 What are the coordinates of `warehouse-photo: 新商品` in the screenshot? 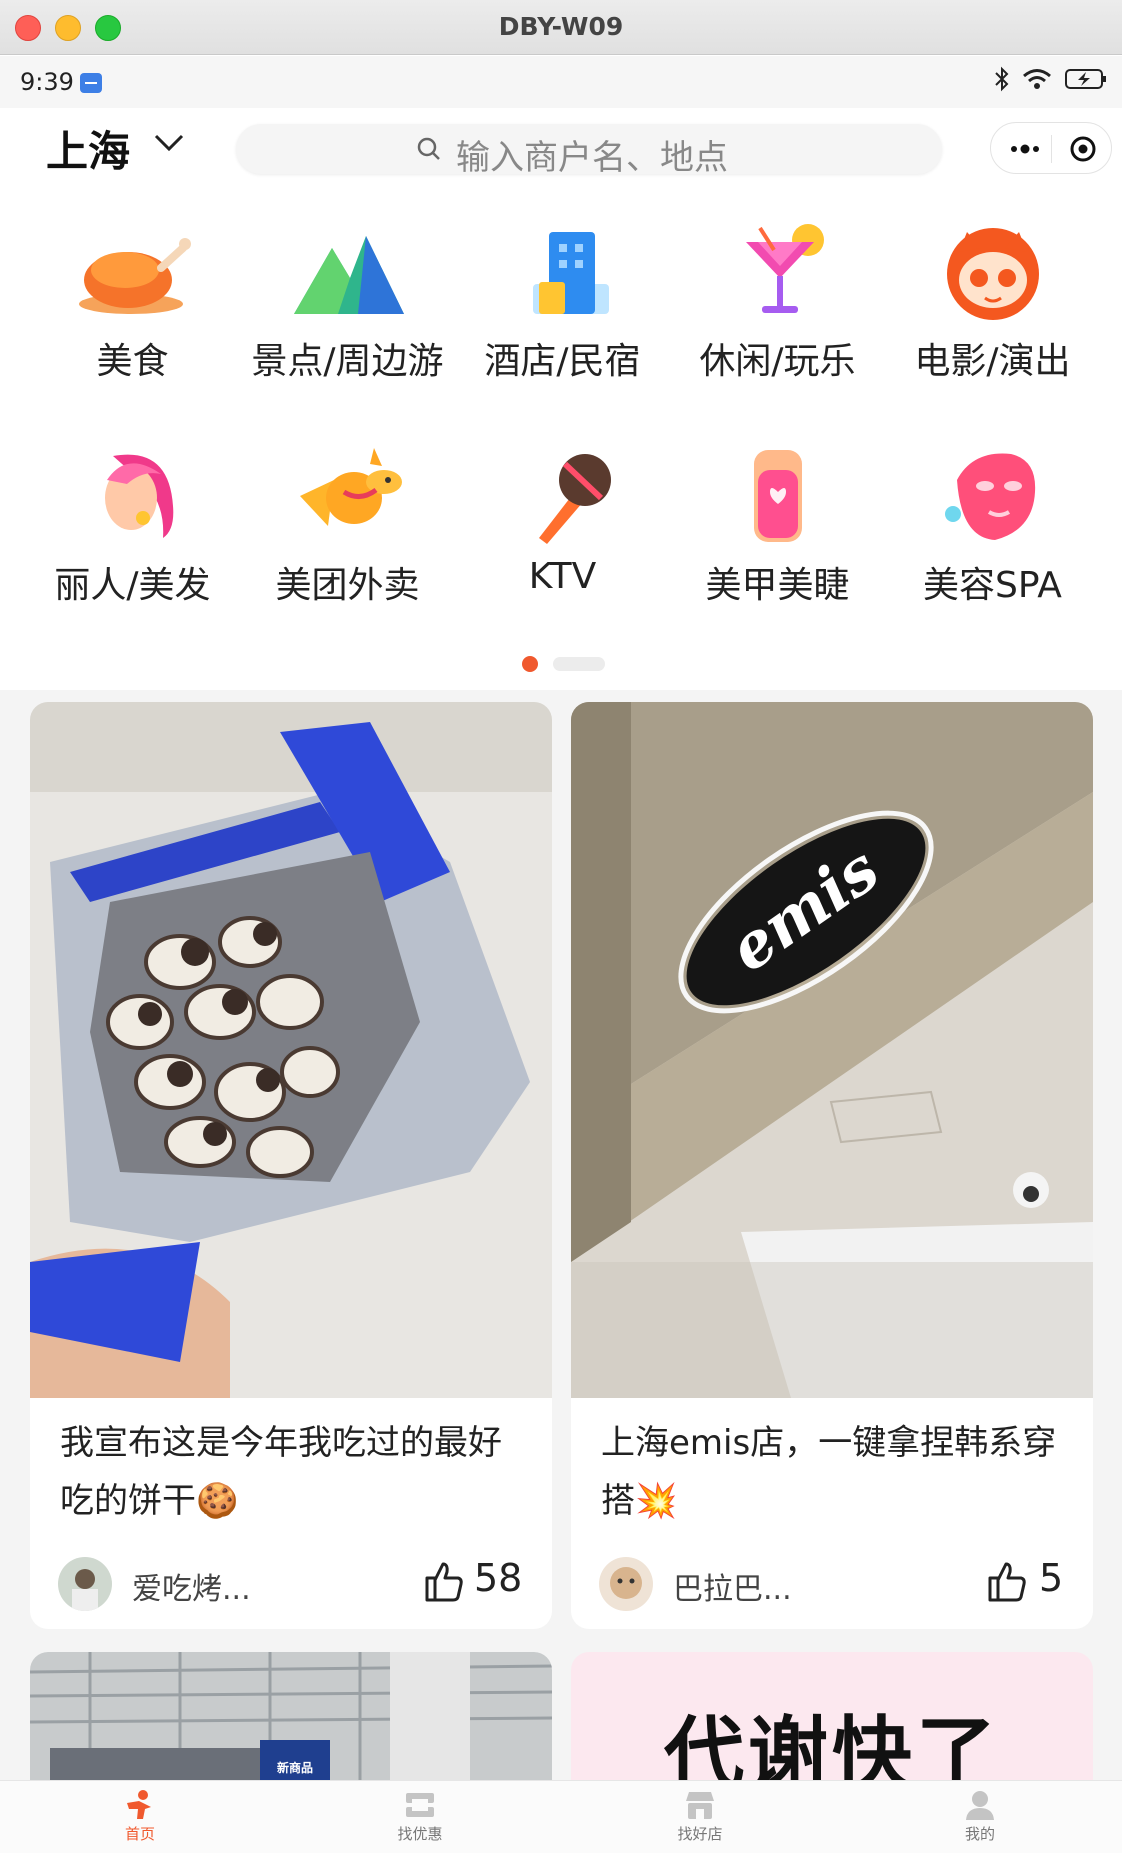 It's located at (291, 1716).